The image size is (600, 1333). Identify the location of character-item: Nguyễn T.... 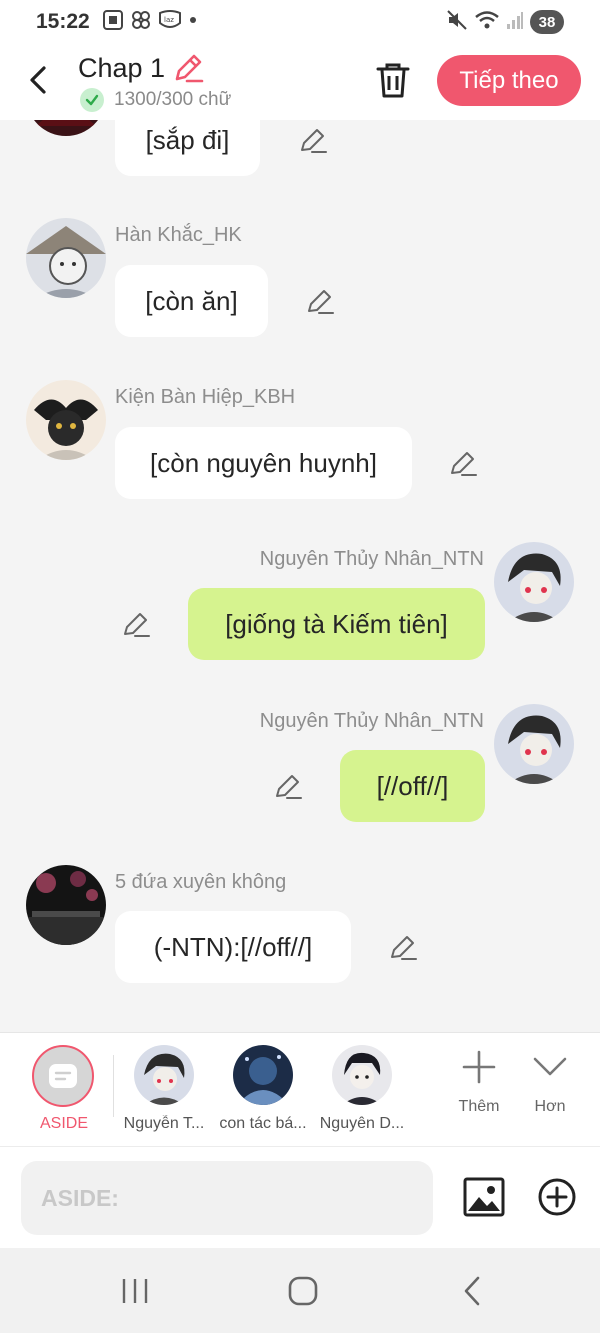
(164, 1089).